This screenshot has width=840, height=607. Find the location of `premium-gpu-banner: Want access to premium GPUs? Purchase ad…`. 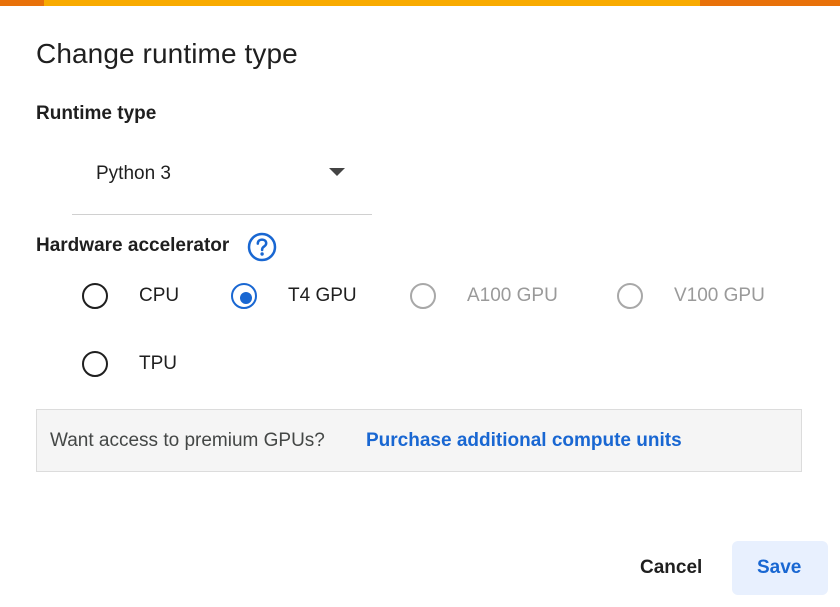

premium-gpu-banner: Want access to premium GPUs? Purchase ad… is located at coordinates (419, 440).